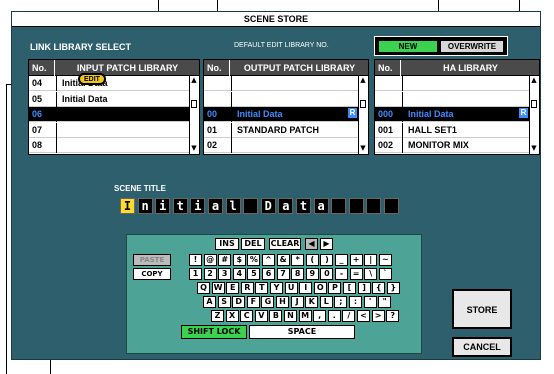  What do you see at coordinates (312, 274) in the screenshot?
I see `char-key: 9` at bounding box center [312, 274].